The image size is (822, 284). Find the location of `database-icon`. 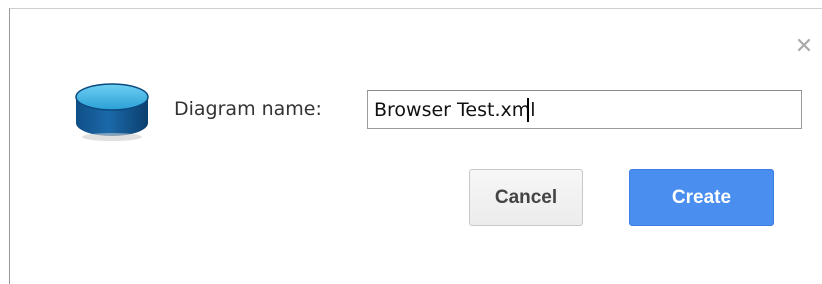

database-icon is located at coordinates (112, 111).